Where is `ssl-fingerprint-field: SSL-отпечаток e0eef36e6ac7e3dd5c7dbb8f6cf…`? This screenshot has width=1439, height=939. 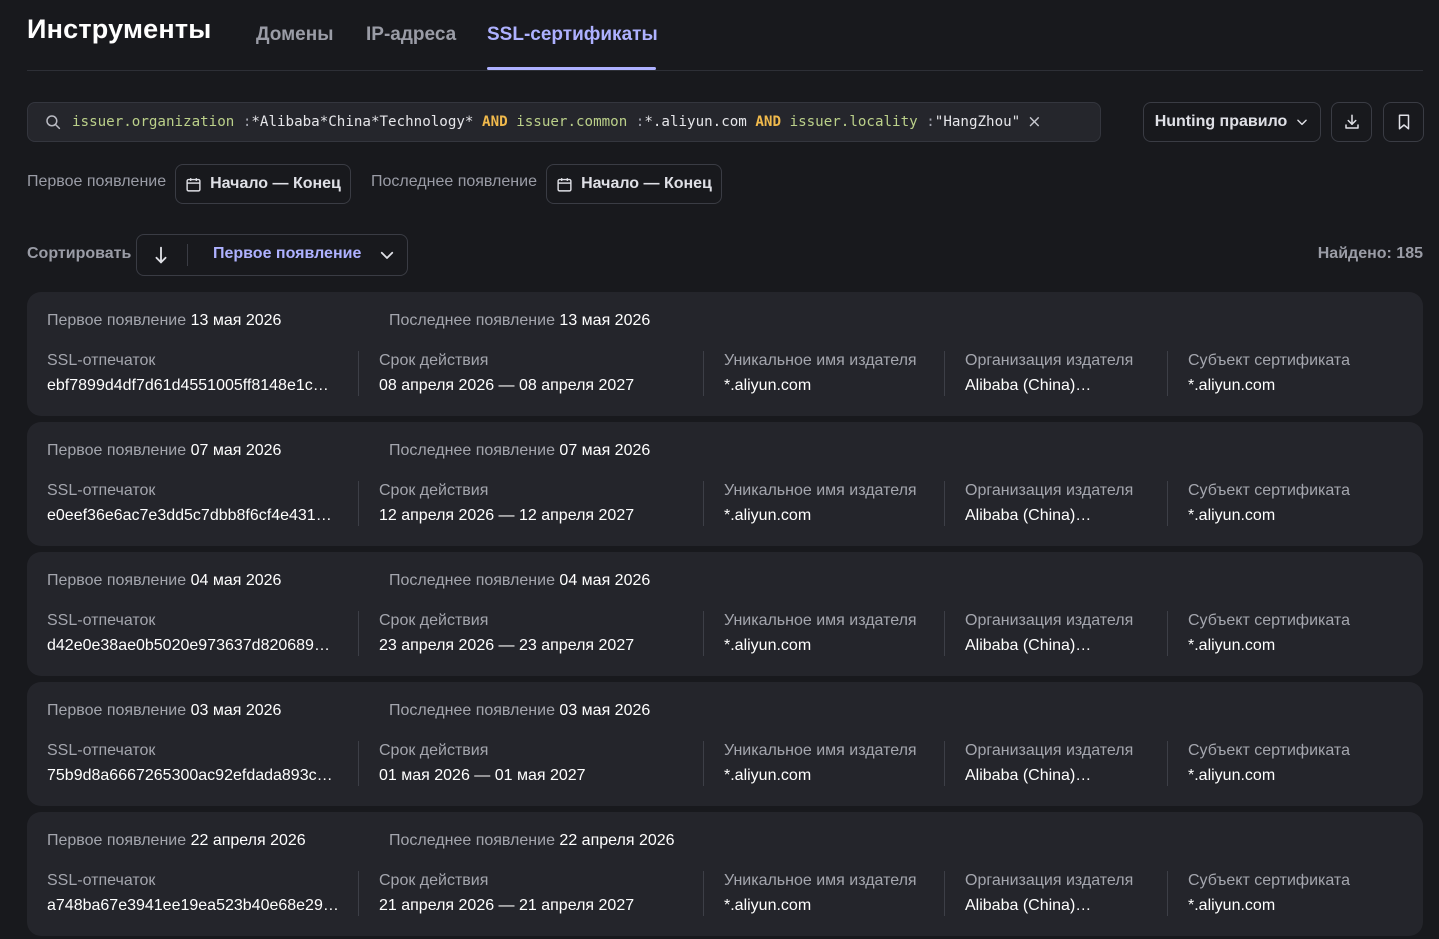 ssl-fingerprint-field: SSL-отпечаток e0eef36e6ac7e3dd5c7dbb8f6cf… is located at coordinates (197, 503).